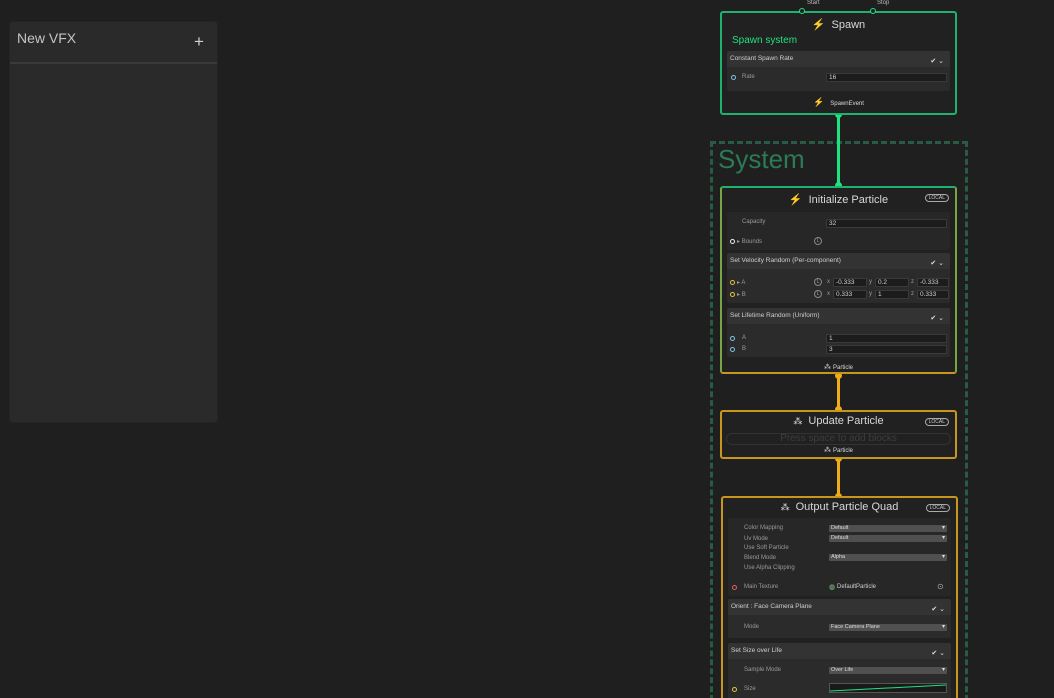 The image size is (1054, 698). What do you see at coordinates (732, 338) in the screenshot?
I see `lifetime-a-port` at bounding box center [732, 338].